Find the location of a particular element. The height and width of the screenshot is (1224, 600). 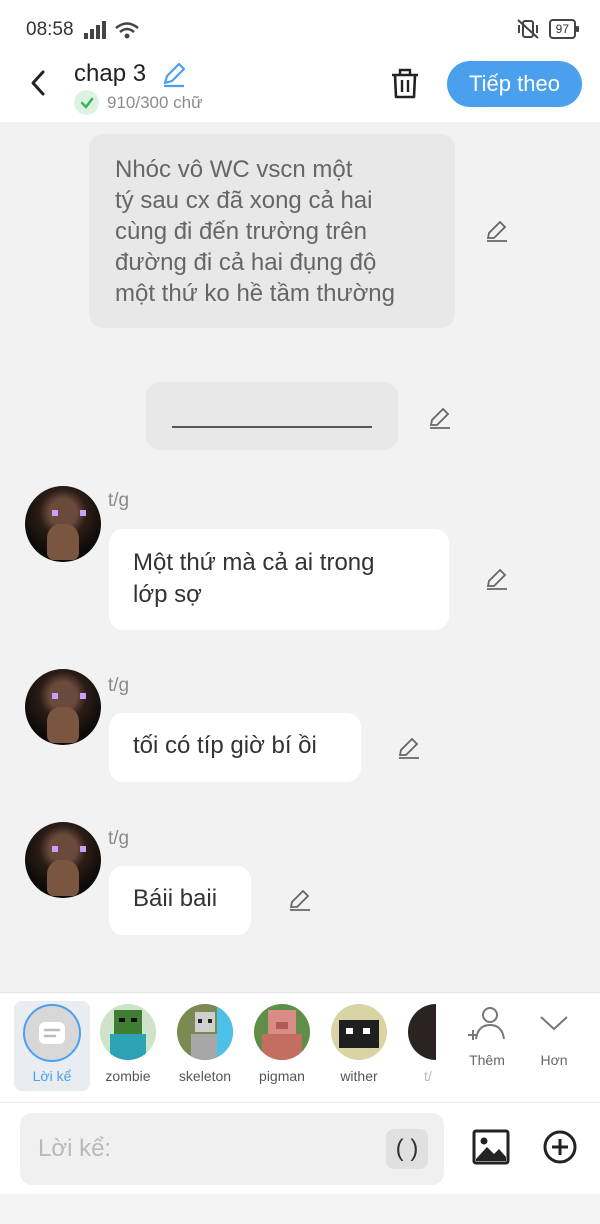

text-bubble-icon is located at coordinates (52, 1033).